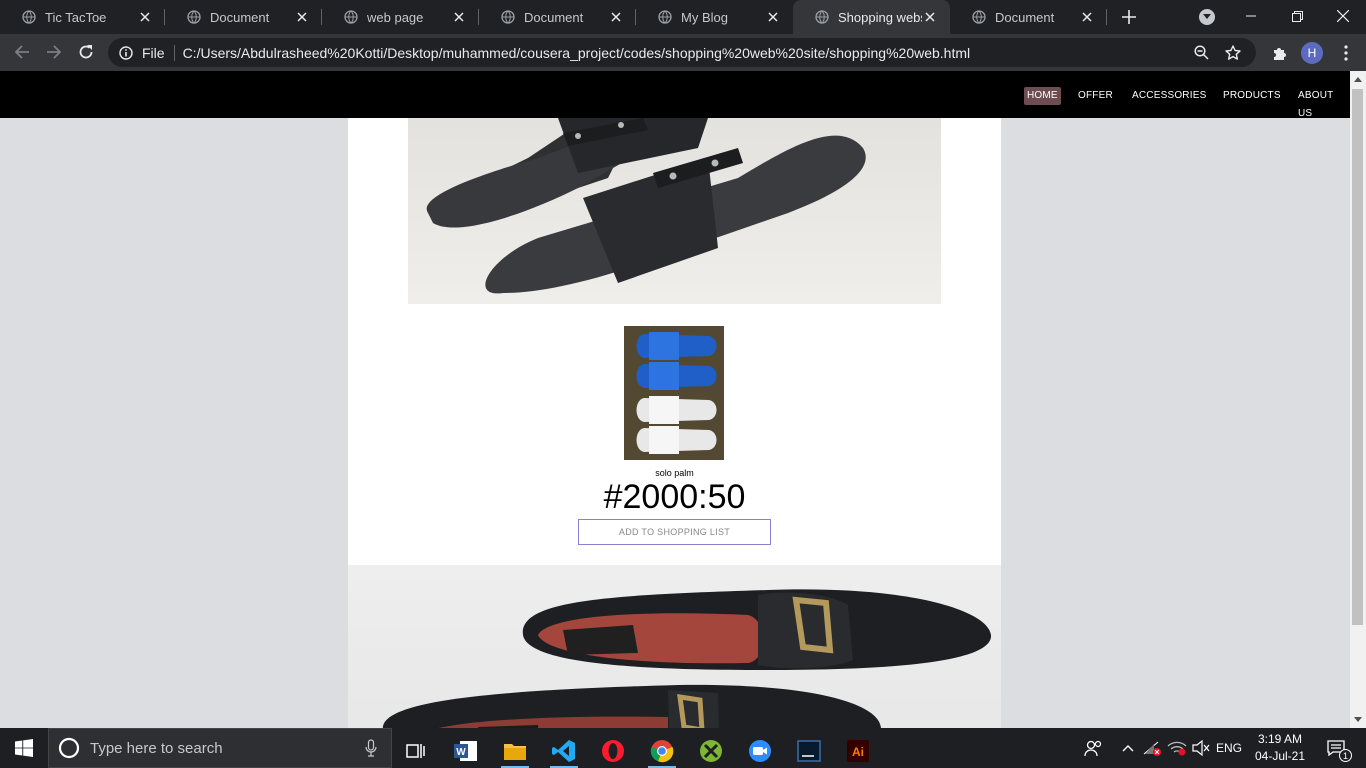 This screenshot has height=768, width=1366. I want to click on new-tab-button, so click(1129, 17).